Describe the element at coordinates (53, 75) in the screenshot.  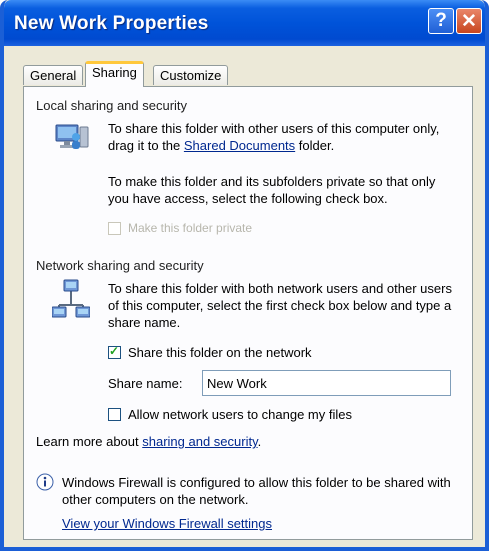
I see `tab-general: General` at that location.